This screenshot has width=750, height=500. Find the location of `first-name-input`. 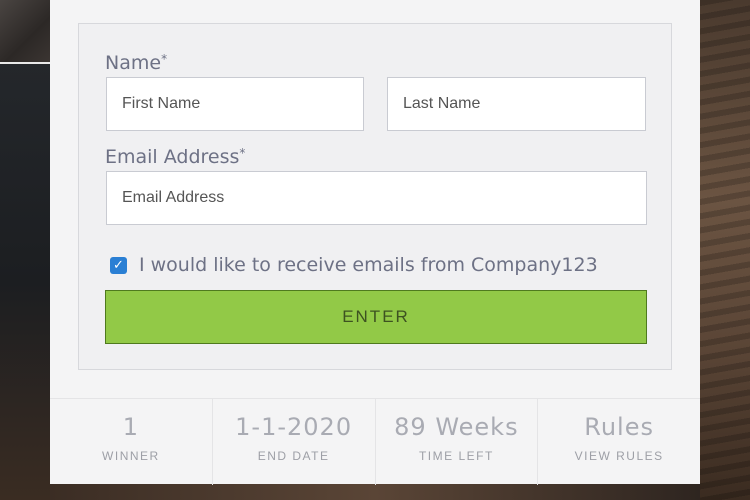

first-name-input is located at coordinates (235, 104).